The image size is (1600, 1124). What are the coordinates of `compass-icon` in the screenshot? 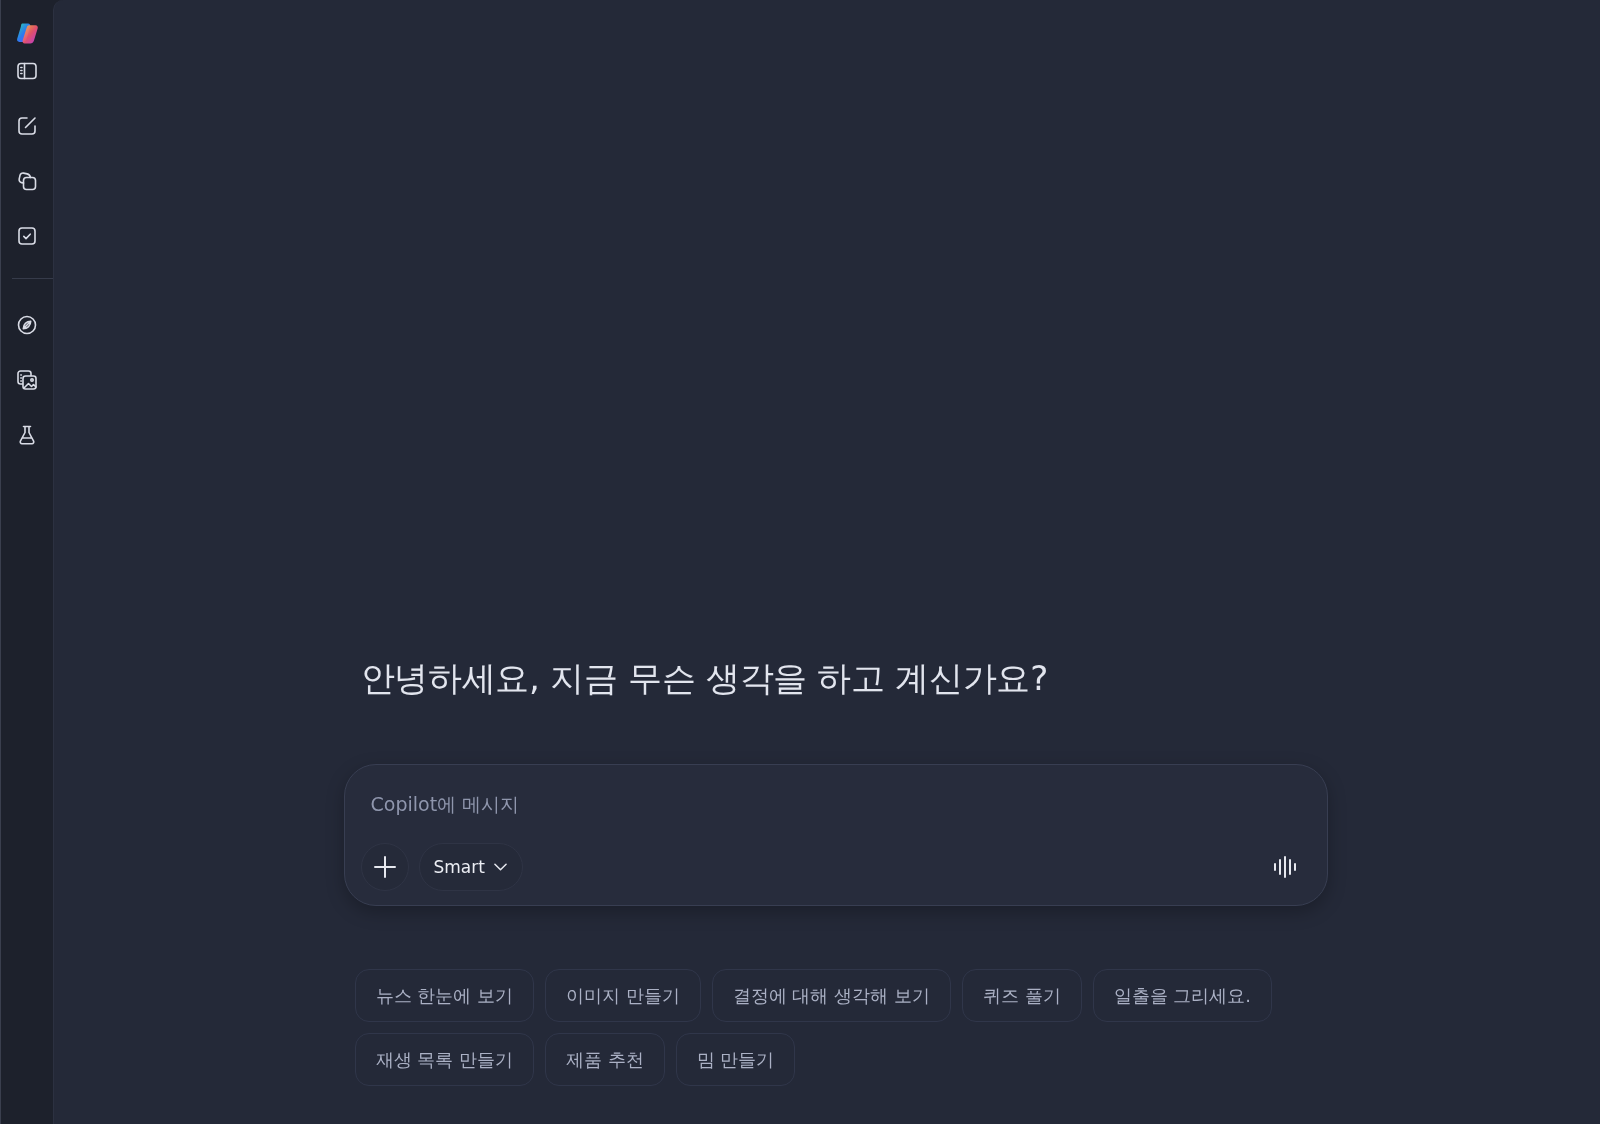 It's located at (27, 325).